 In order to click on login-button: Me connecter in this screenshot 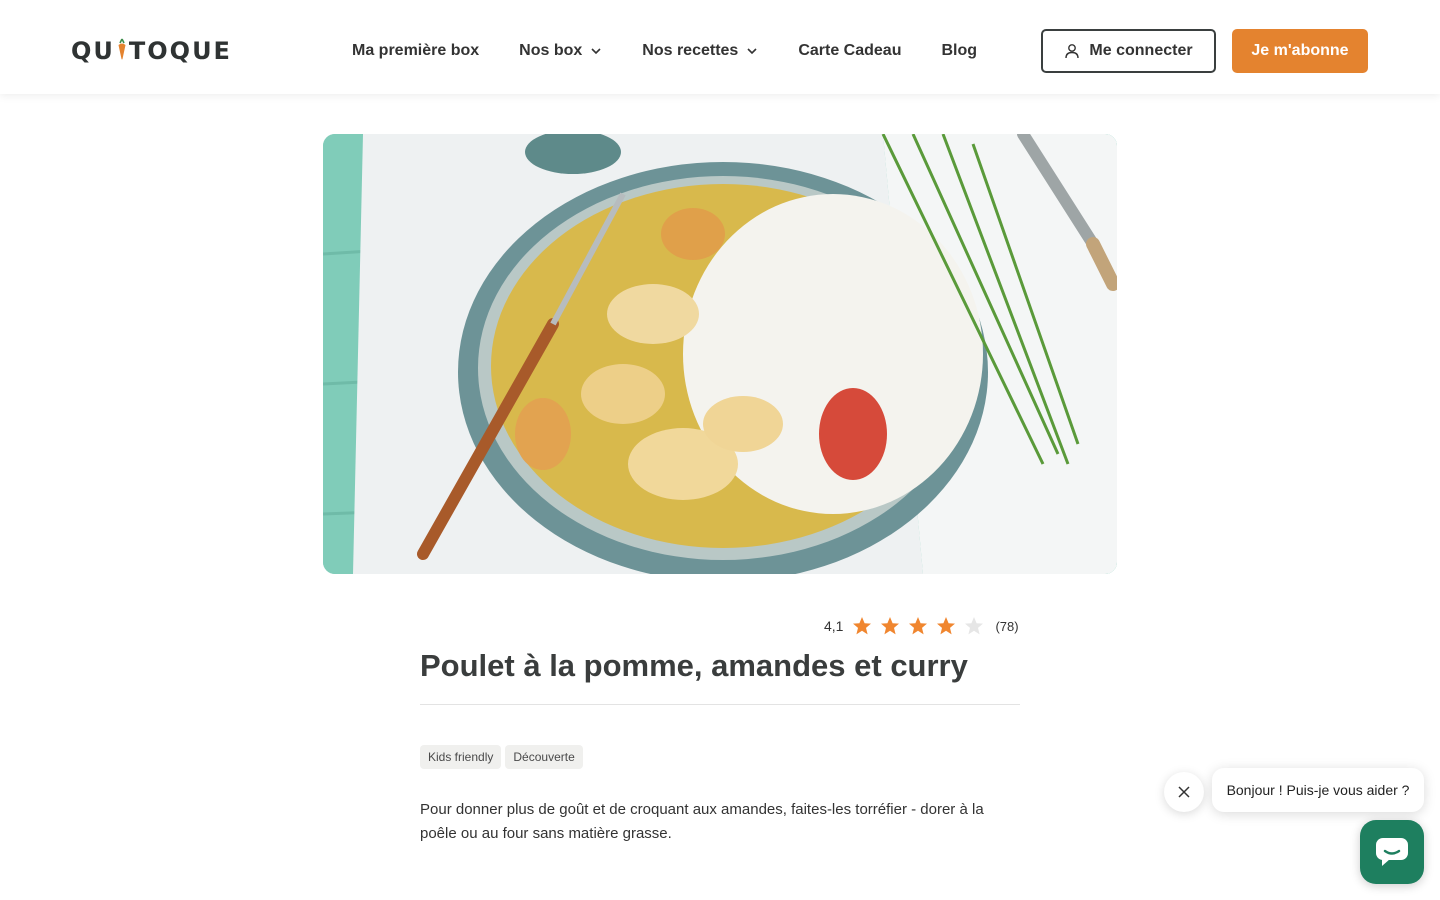, I will do `click(1128, 51)`.